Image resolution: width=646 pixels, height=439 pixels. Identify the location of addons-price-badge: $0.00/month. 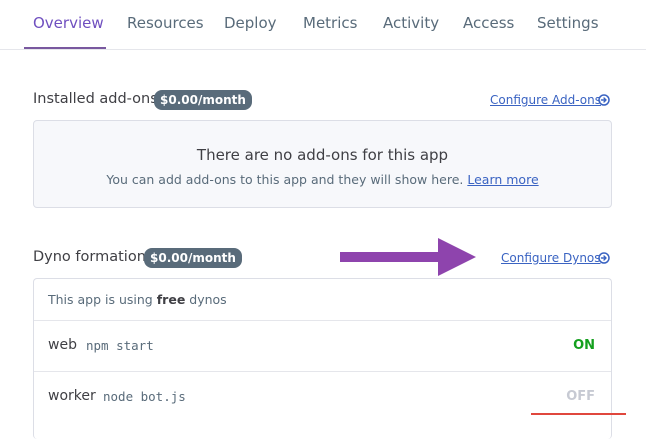
(203, 100).